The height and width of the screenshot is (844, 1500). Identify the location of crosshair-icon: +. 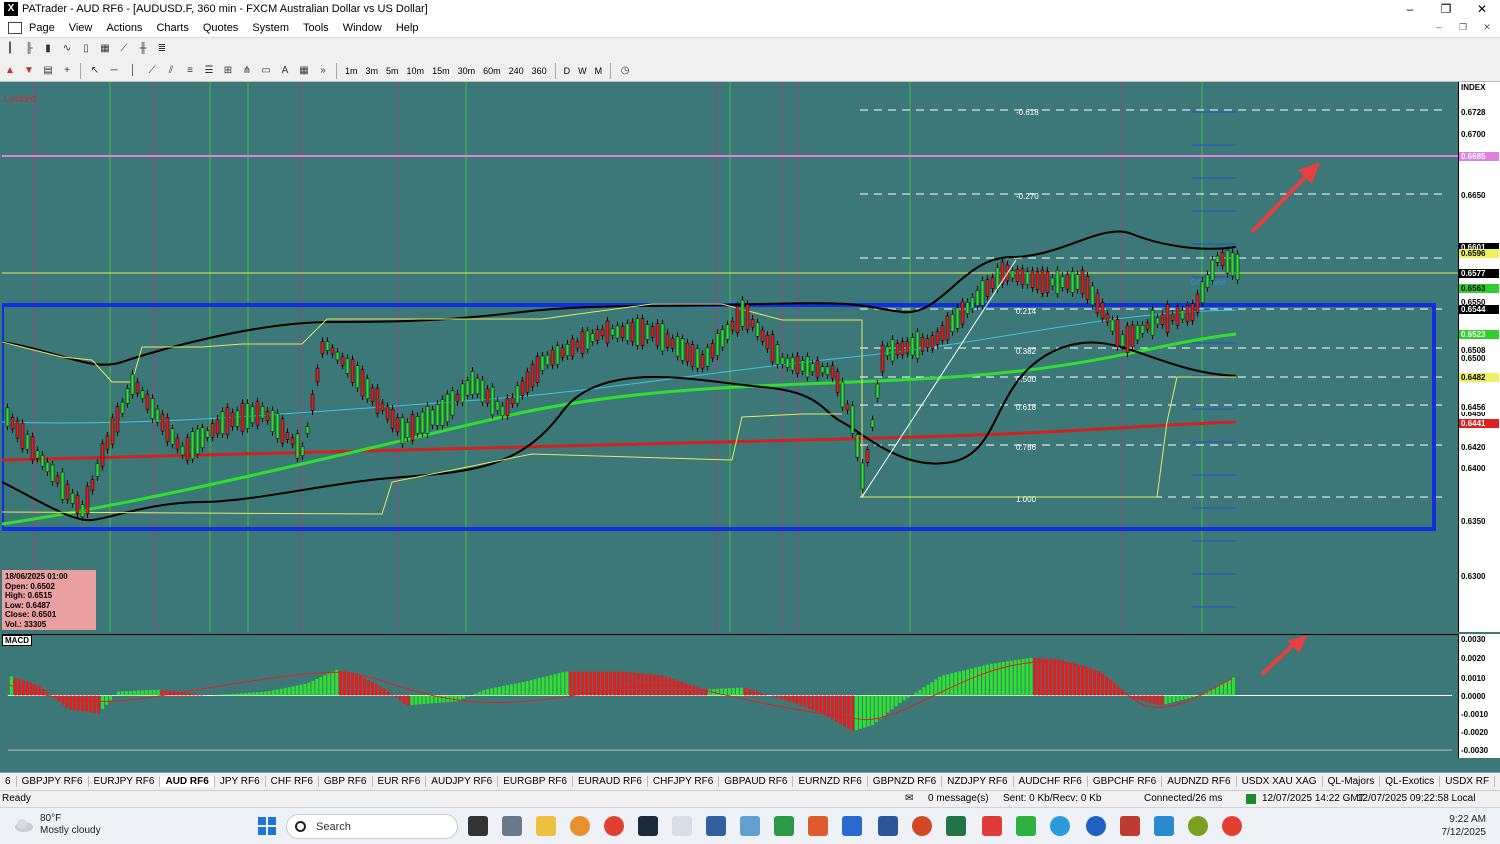
(67, 71).